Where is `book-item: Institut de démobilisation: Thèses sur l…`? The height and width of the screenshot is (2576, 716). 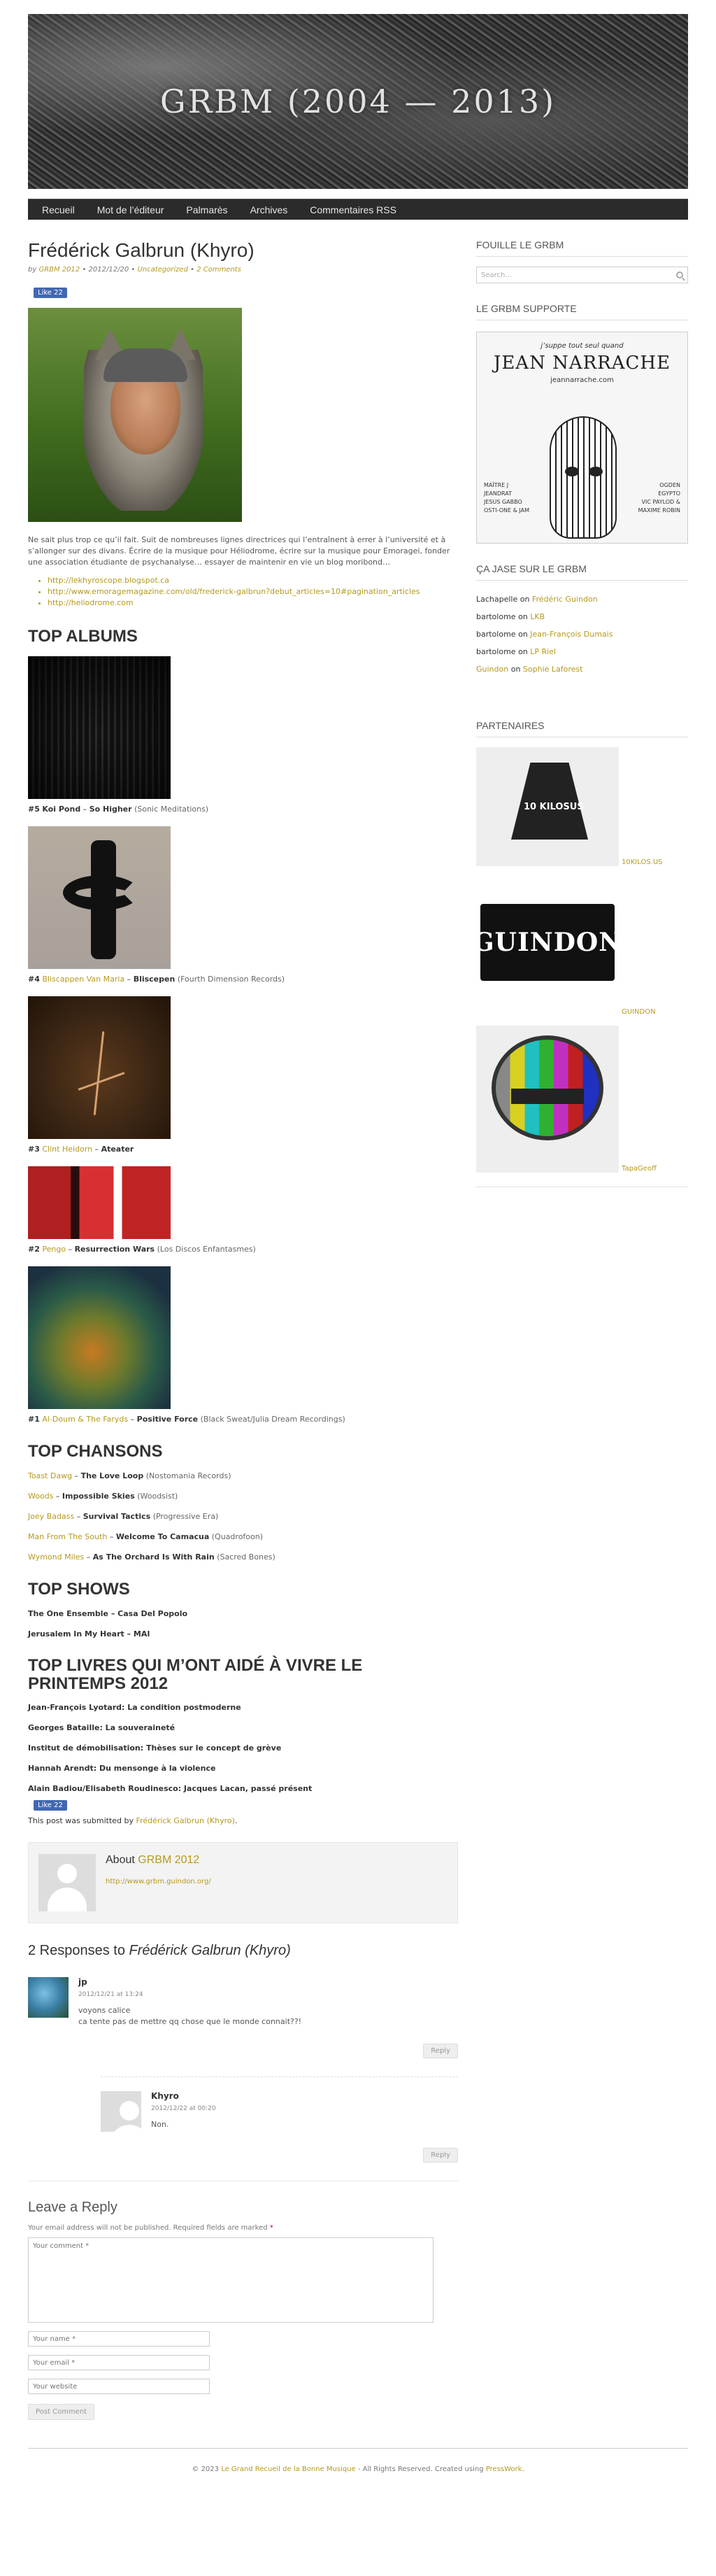 book-item: Institut de démobilisation: Thèses sur l… is located at coordinates (155, 1748).